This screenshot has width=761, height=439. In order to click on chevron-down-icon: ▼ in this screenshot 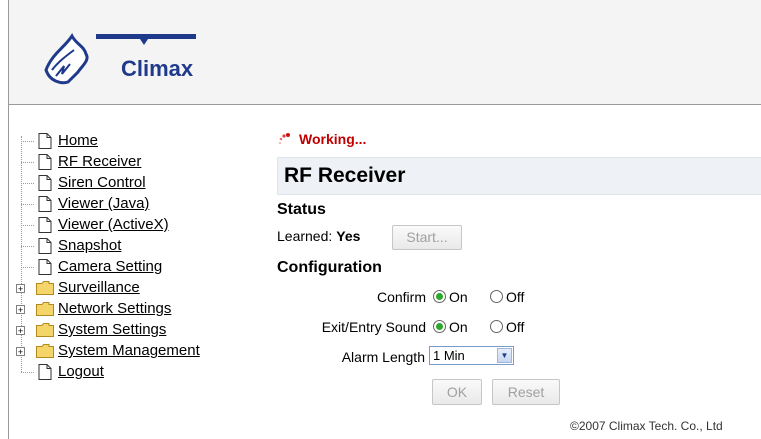, I will do `click(504, 355)`.